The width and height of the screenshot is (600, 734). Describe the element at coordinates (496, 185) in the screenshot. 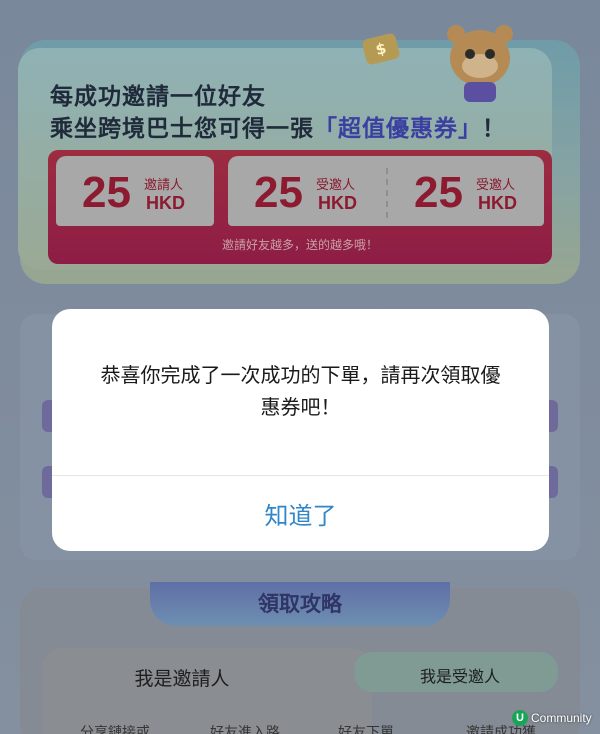

I see `reward-label-3: 受邀人` at that location.